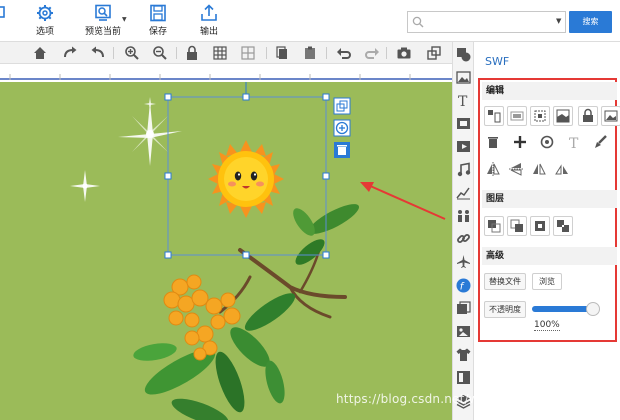 The height and width of the screenshot is (420, 620). What do you see at coordinates (192, 53) in the screenshot?
I see `lock-icon` at bounding box center [192, 53].